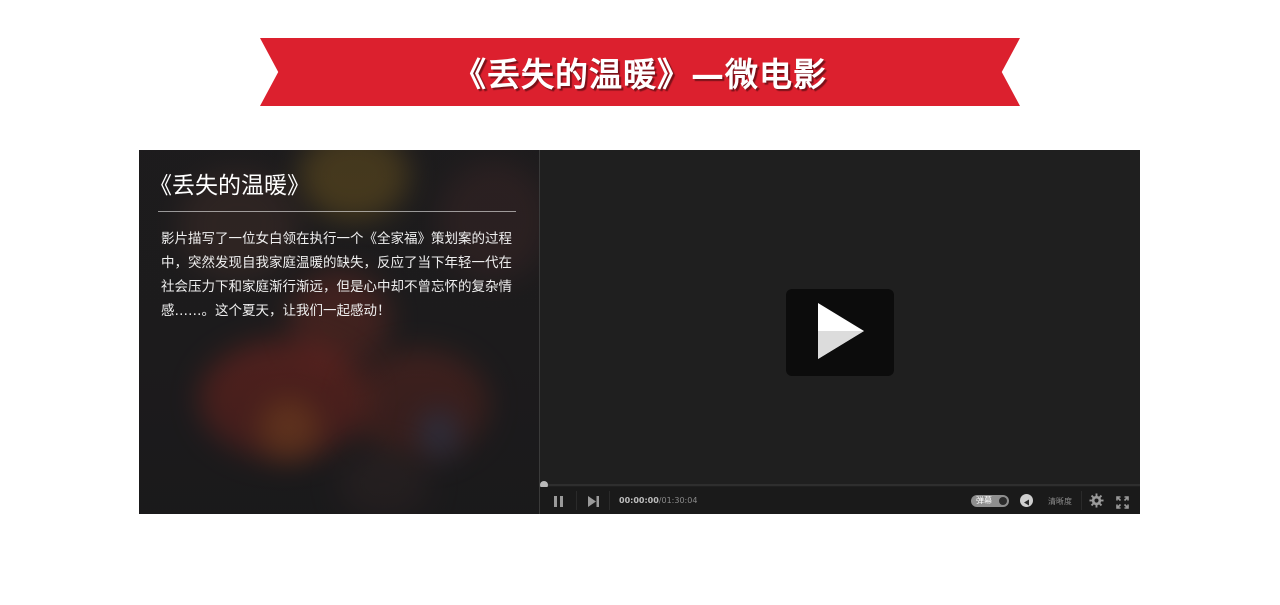  Describe the element at coordinates (840, 485) in the screenshot. I see `progress-bar` at that location.